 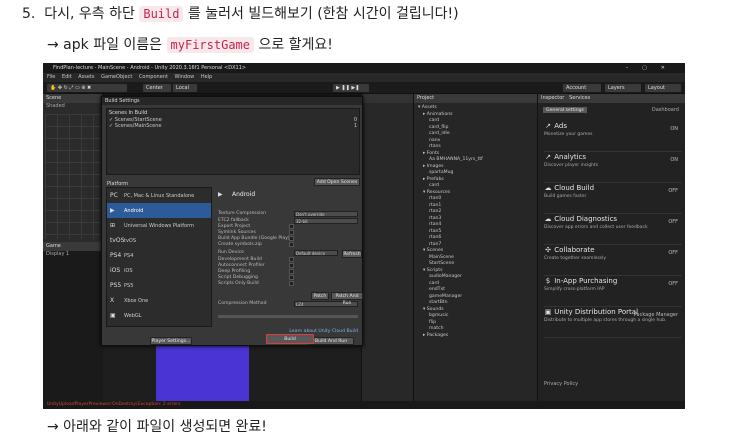 I want to click on project-item: endTxt, so click(x=437, y=289).